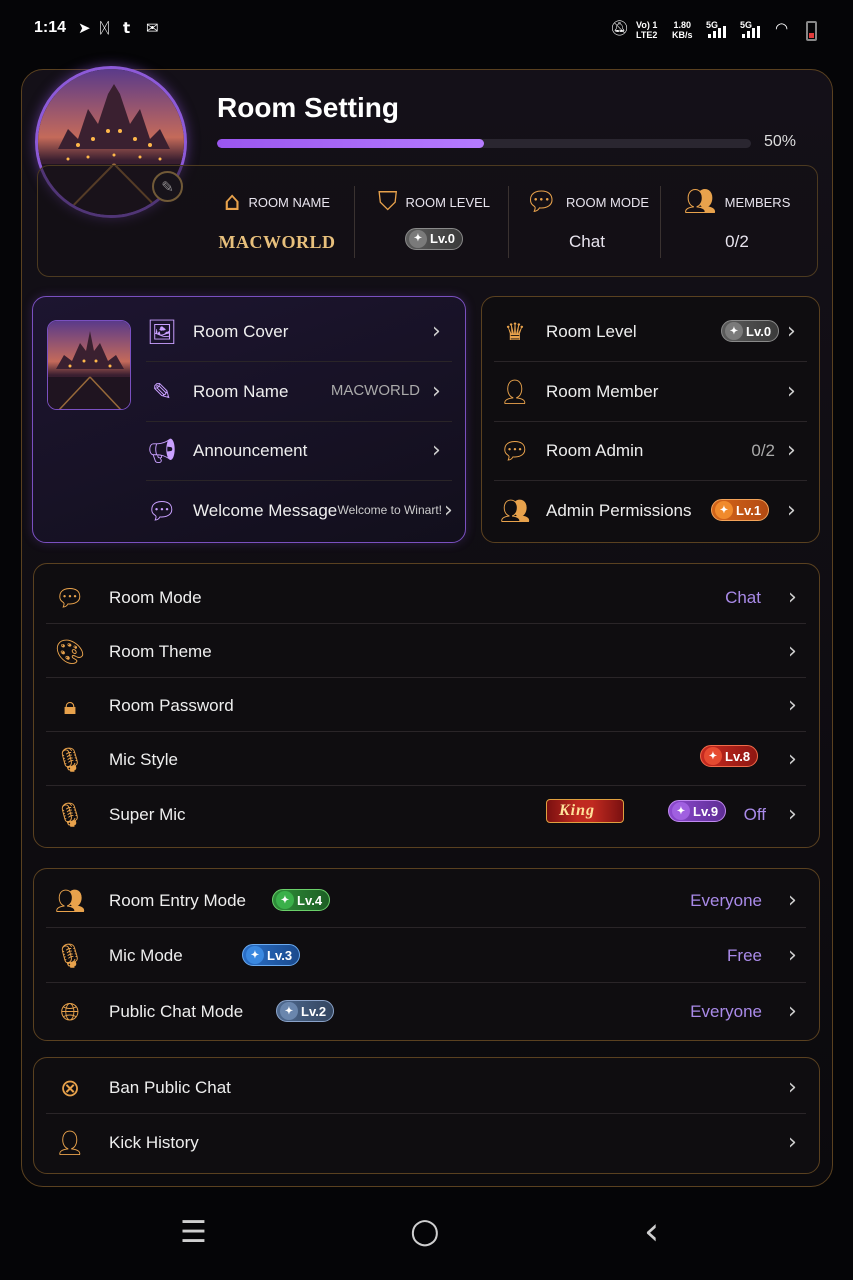  What do you see at coordinates (70, 1088) in the screenshot?
I see `ban-icon: ⊗` at bounding box center [70, 1088].